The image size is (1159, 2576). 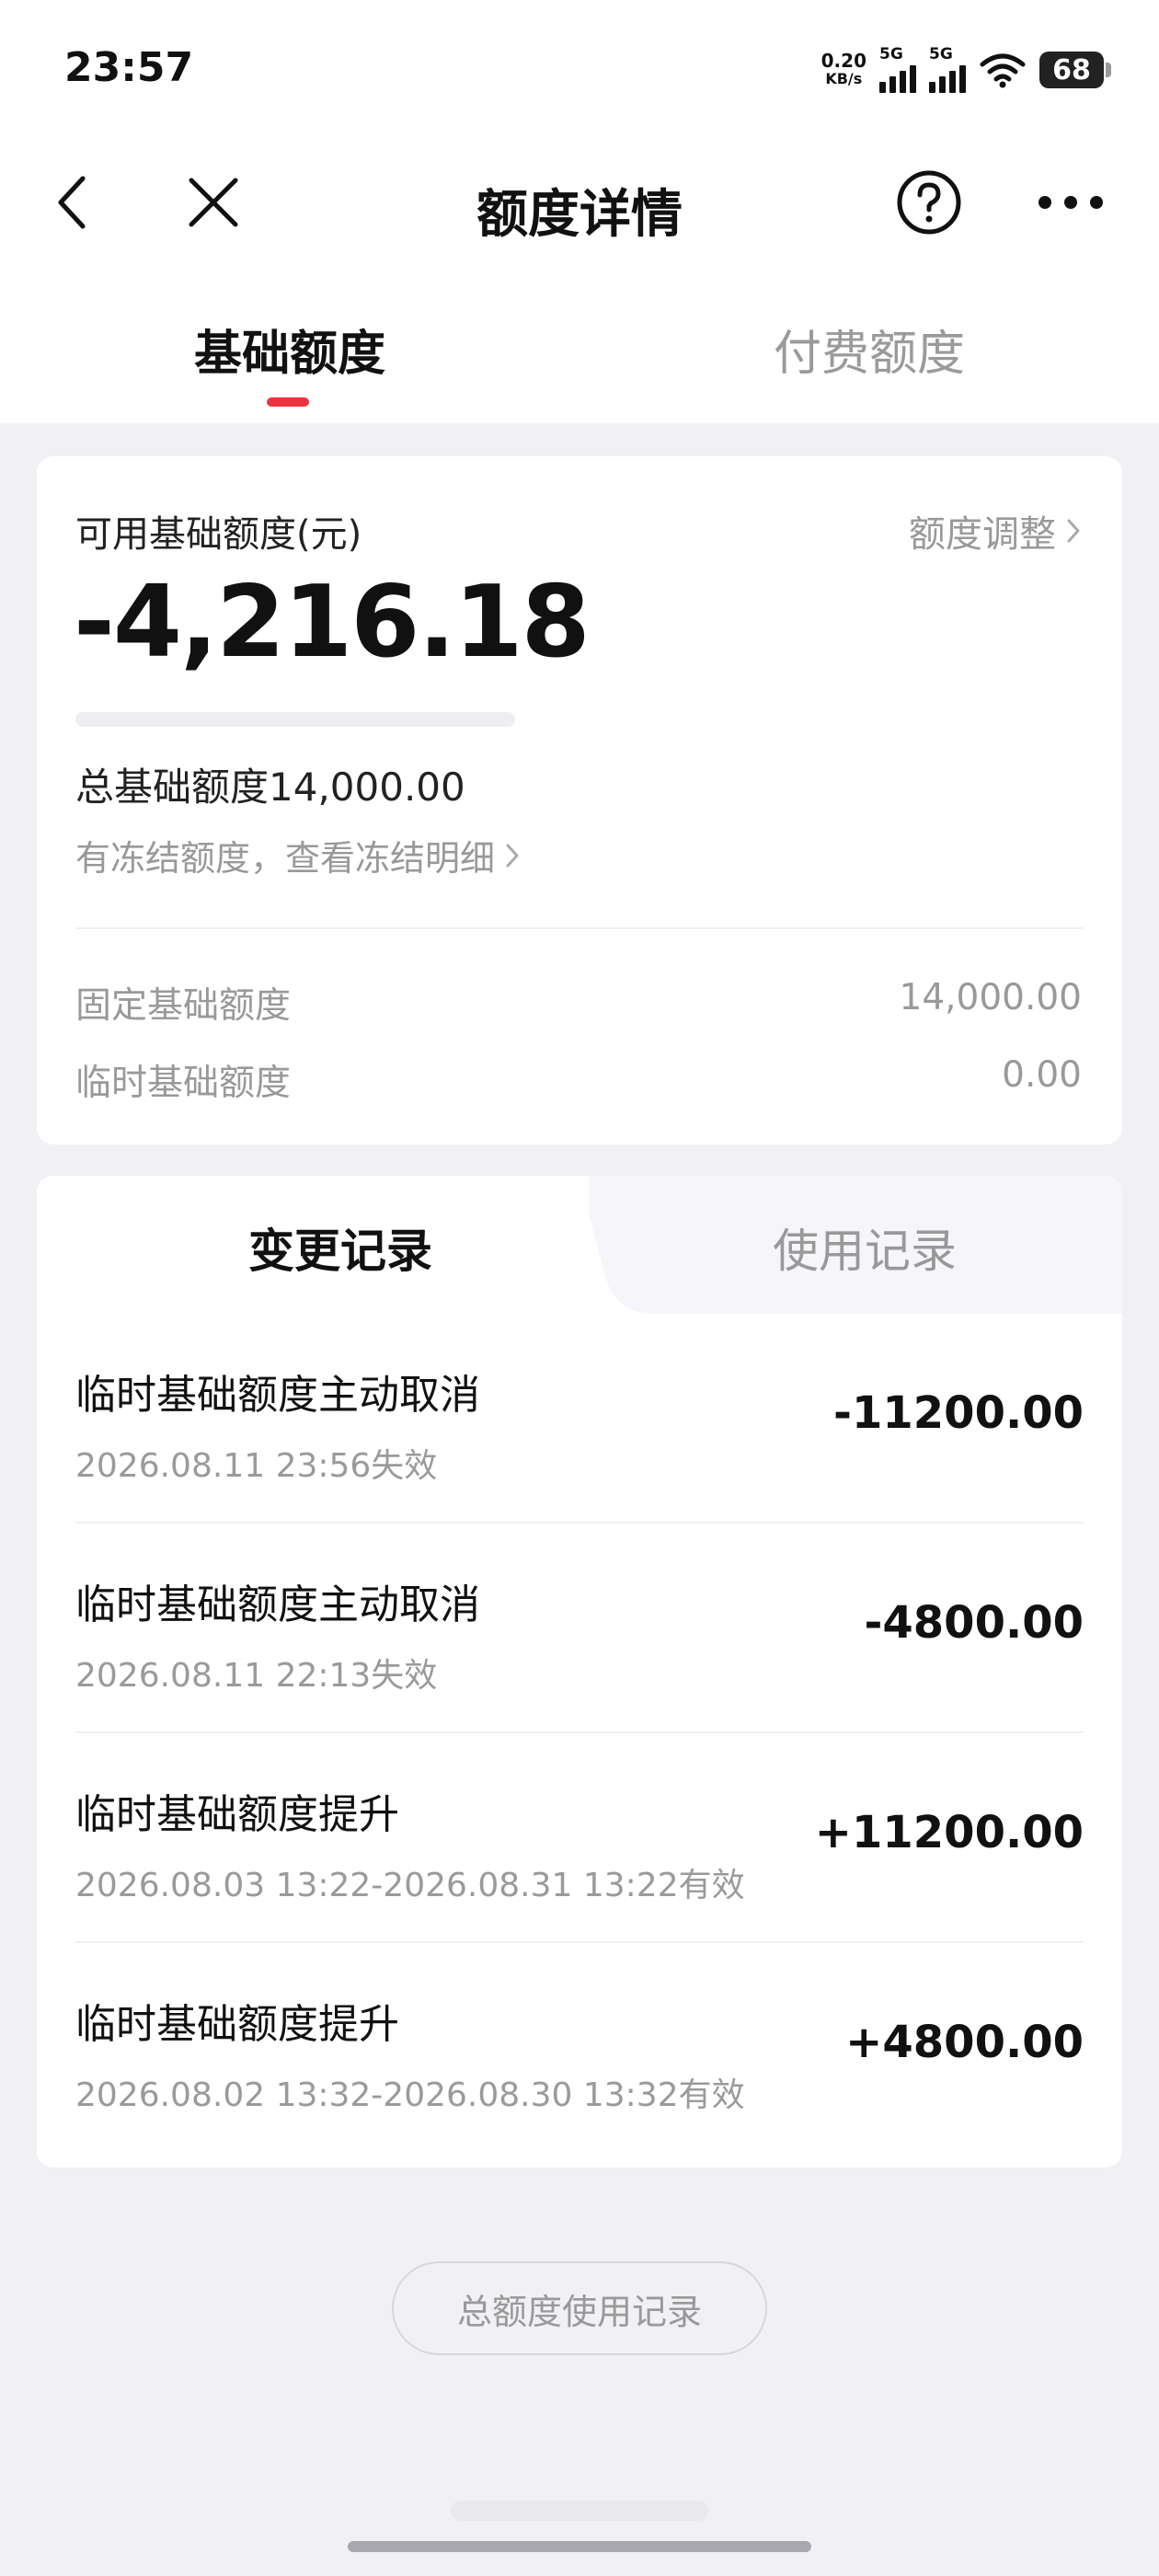 I want to click on total-usage-records-button: 总额度使用记录, so click(x=579, y=2308).